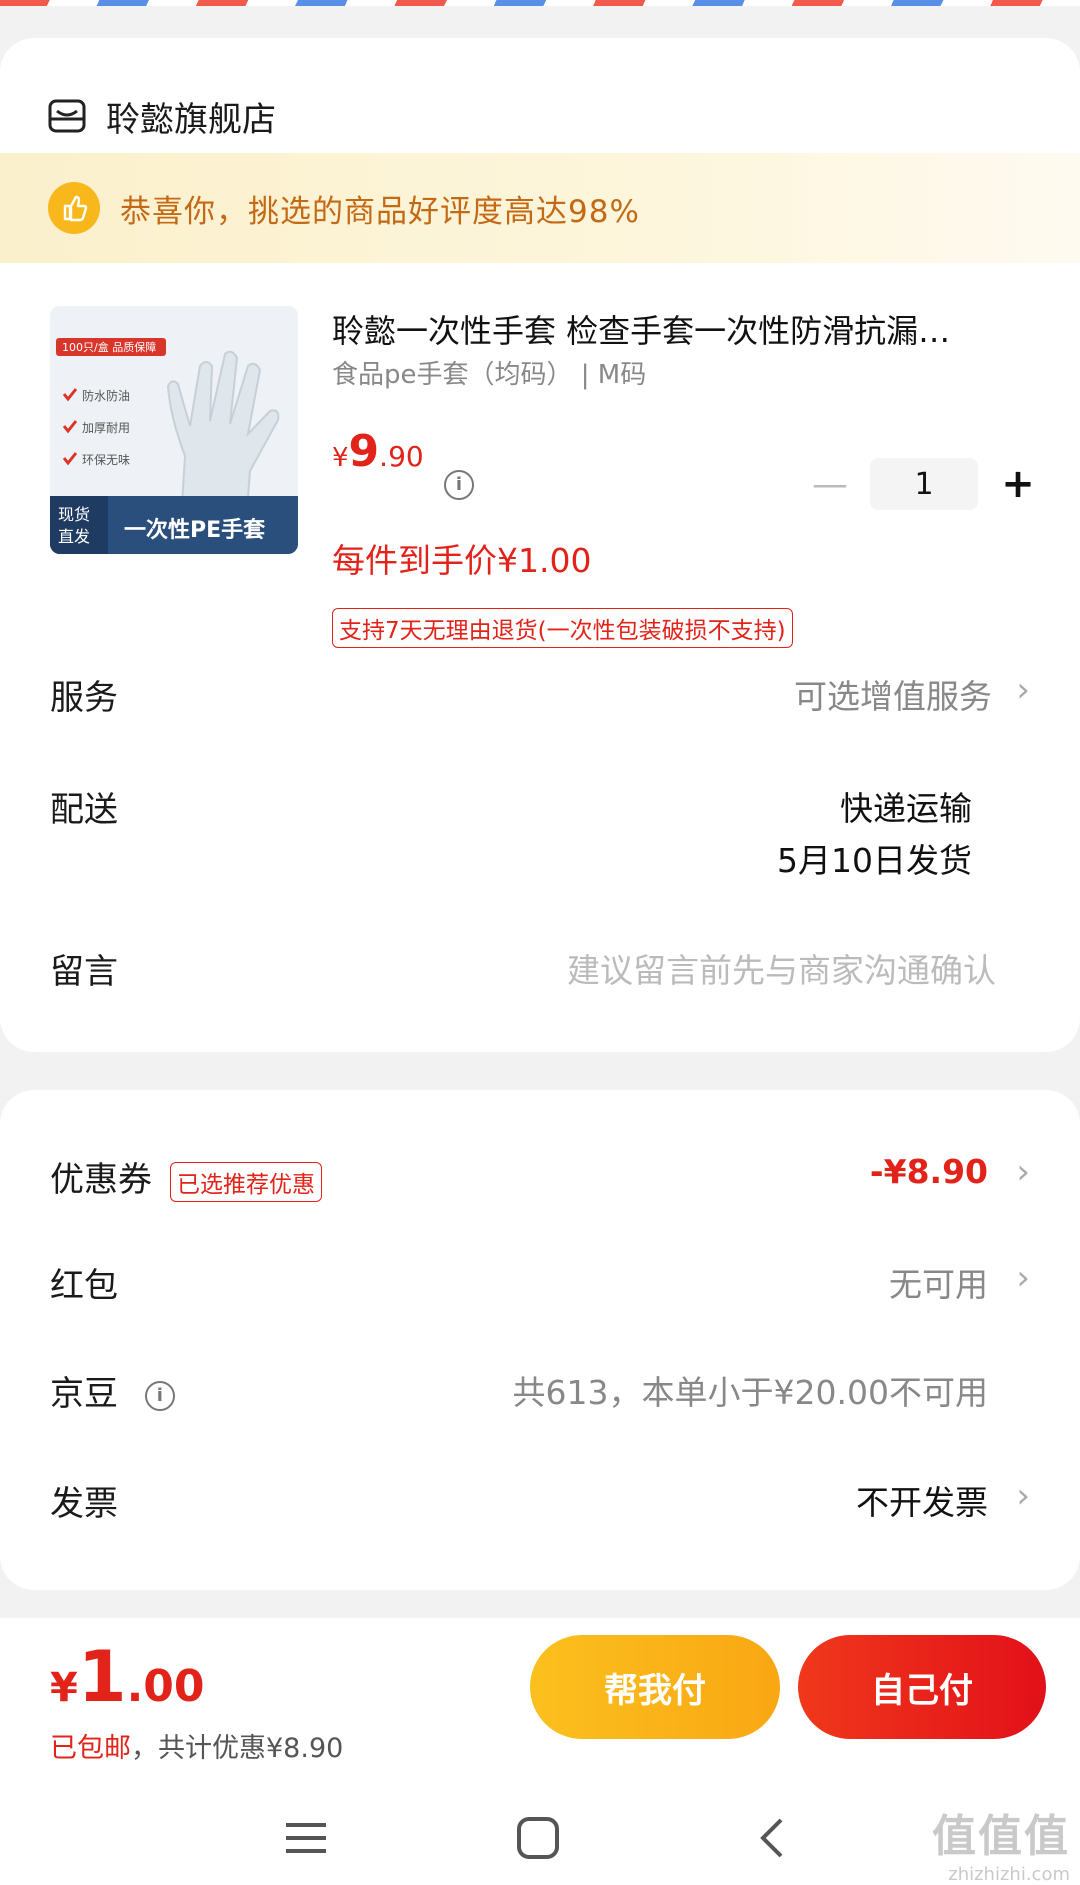 The height and width of the screenshot is (1885, 1080). What do you see at coordinates (102, 1677) in the screenshot?
I see `total-integer: 1` at bounding box center [102, 1677].